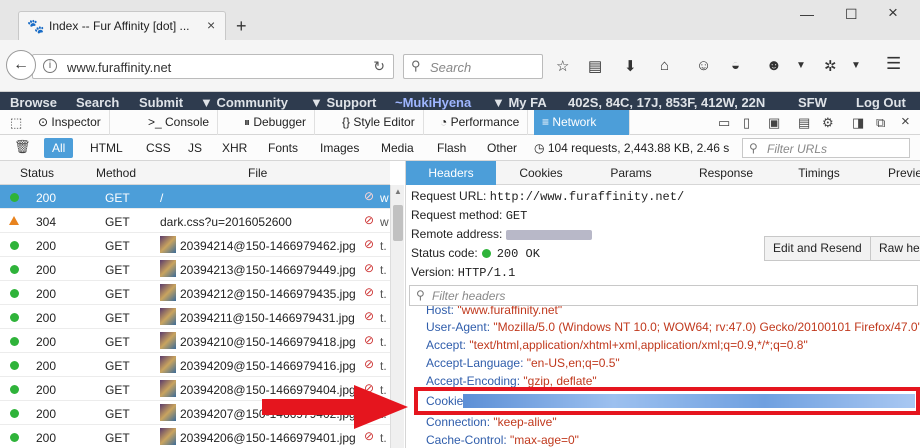 The height and width of the screenshot is (448, 920). I want to click on filter-html: HTML, so click(106, 148).